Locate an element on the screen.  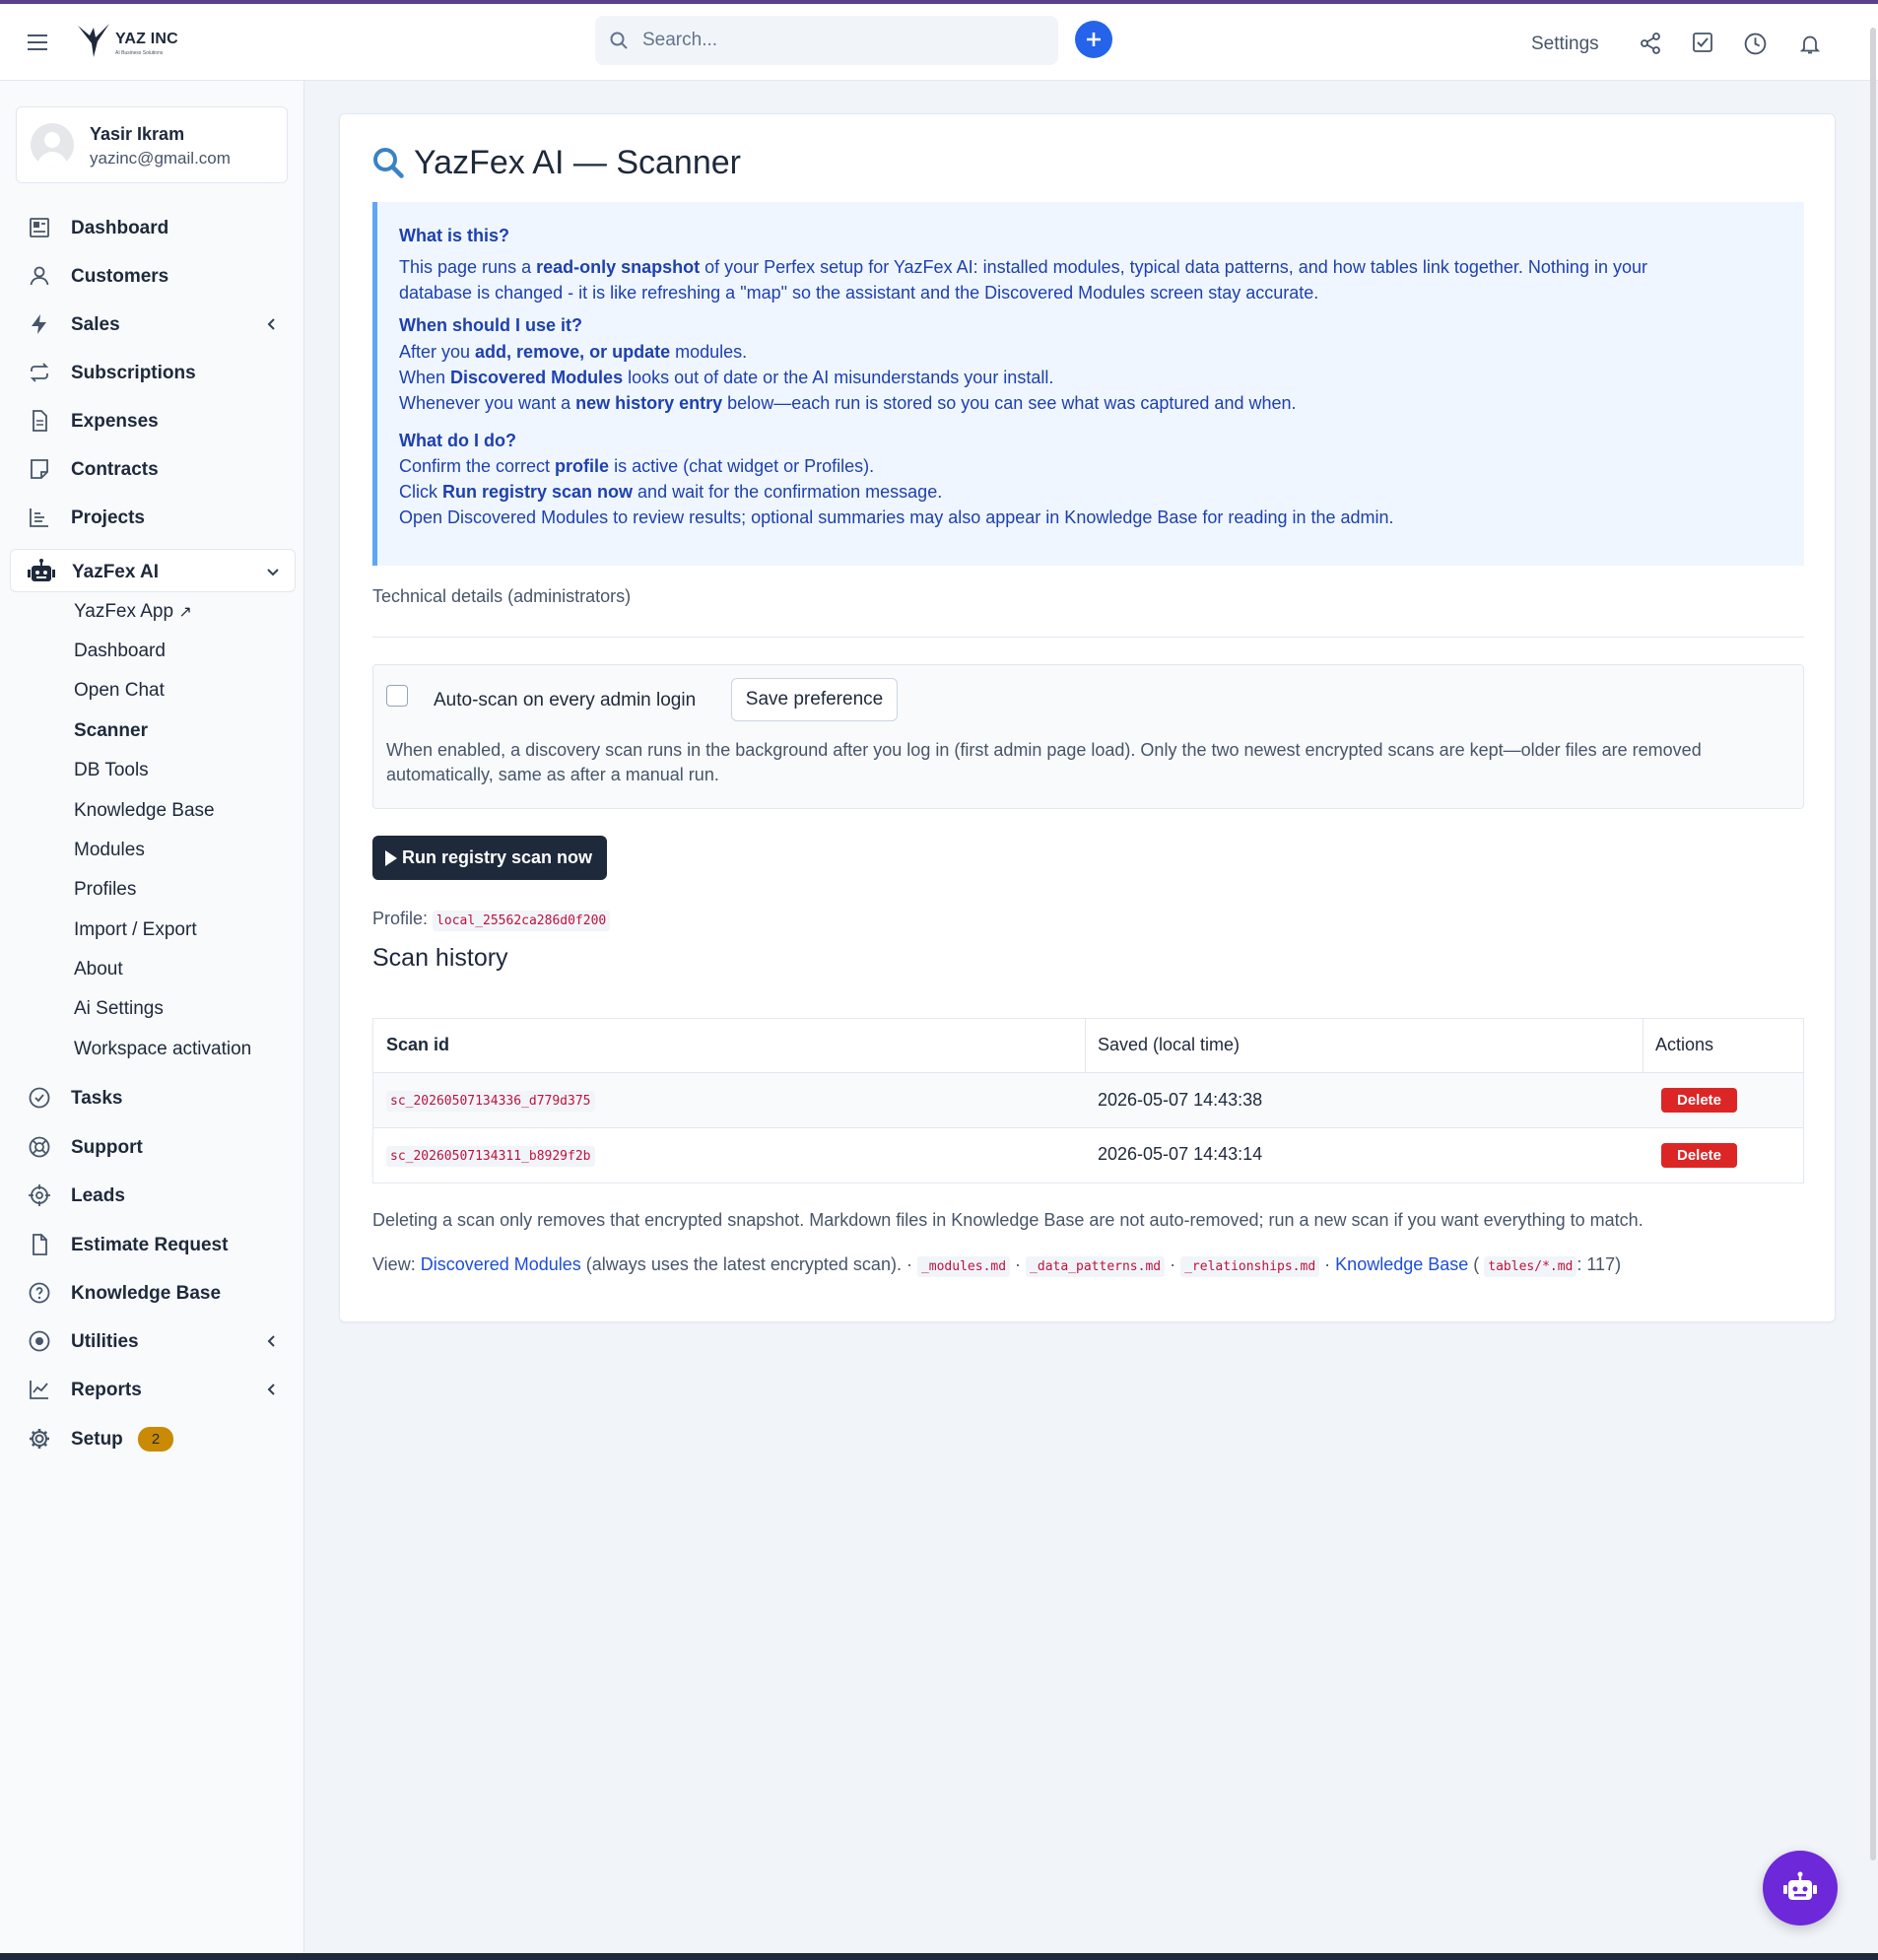
view-prefix: View: is located at coordinates (394, 1264).